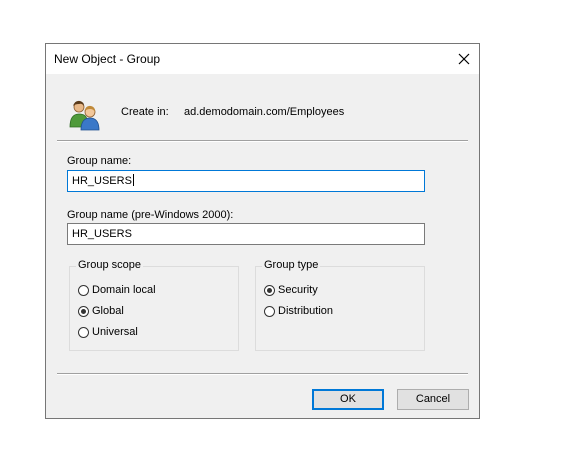 Image resolution: width=572 pixels, height=463 pixels. I want to click on ok-button: OK, so click(348, 399).